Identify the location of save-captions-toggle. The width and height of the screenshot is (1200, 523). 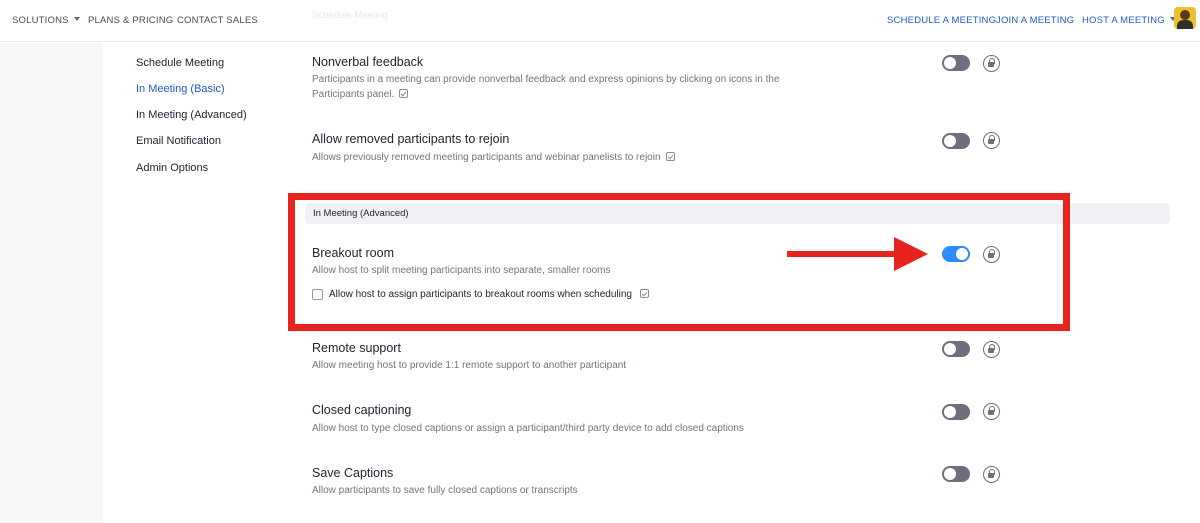
(956, 474).